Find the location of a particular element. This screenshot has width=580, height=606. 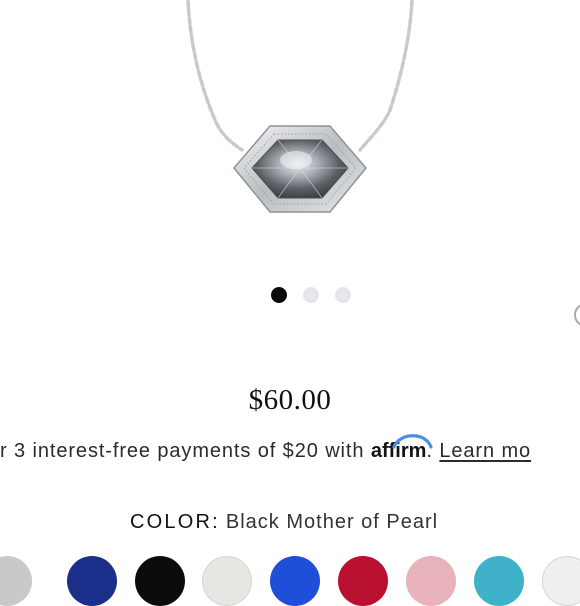

color-swatches is located at coordinates (290, 581).